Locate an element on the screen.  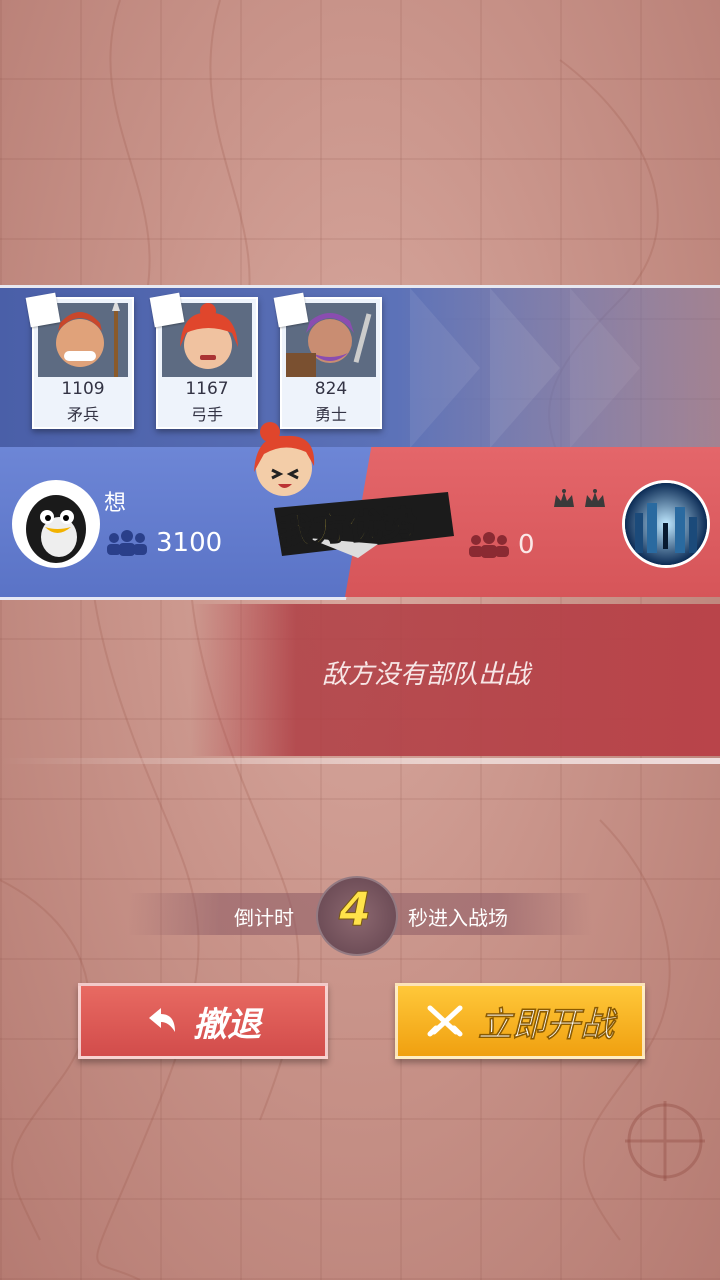
sword-icon is located at coordinates (291, 310).